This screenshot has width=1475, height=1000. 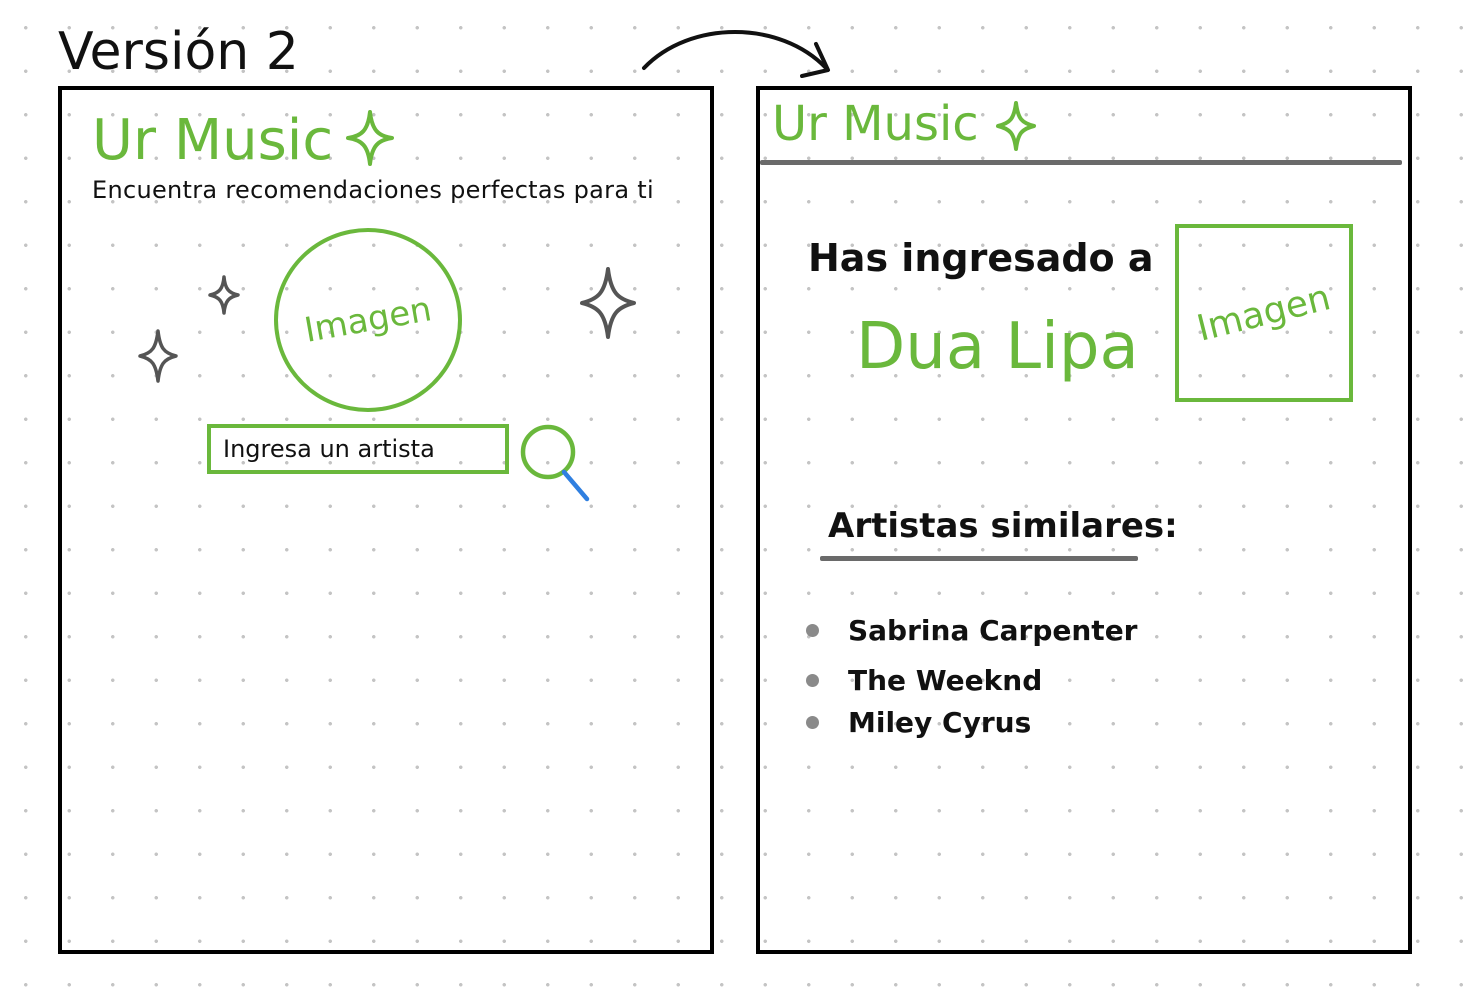 What do you see at coordinates (940, 722) in the screenshot?
I see `artist-item-label: Miley Cyrus` at bounding box center [940, 722].